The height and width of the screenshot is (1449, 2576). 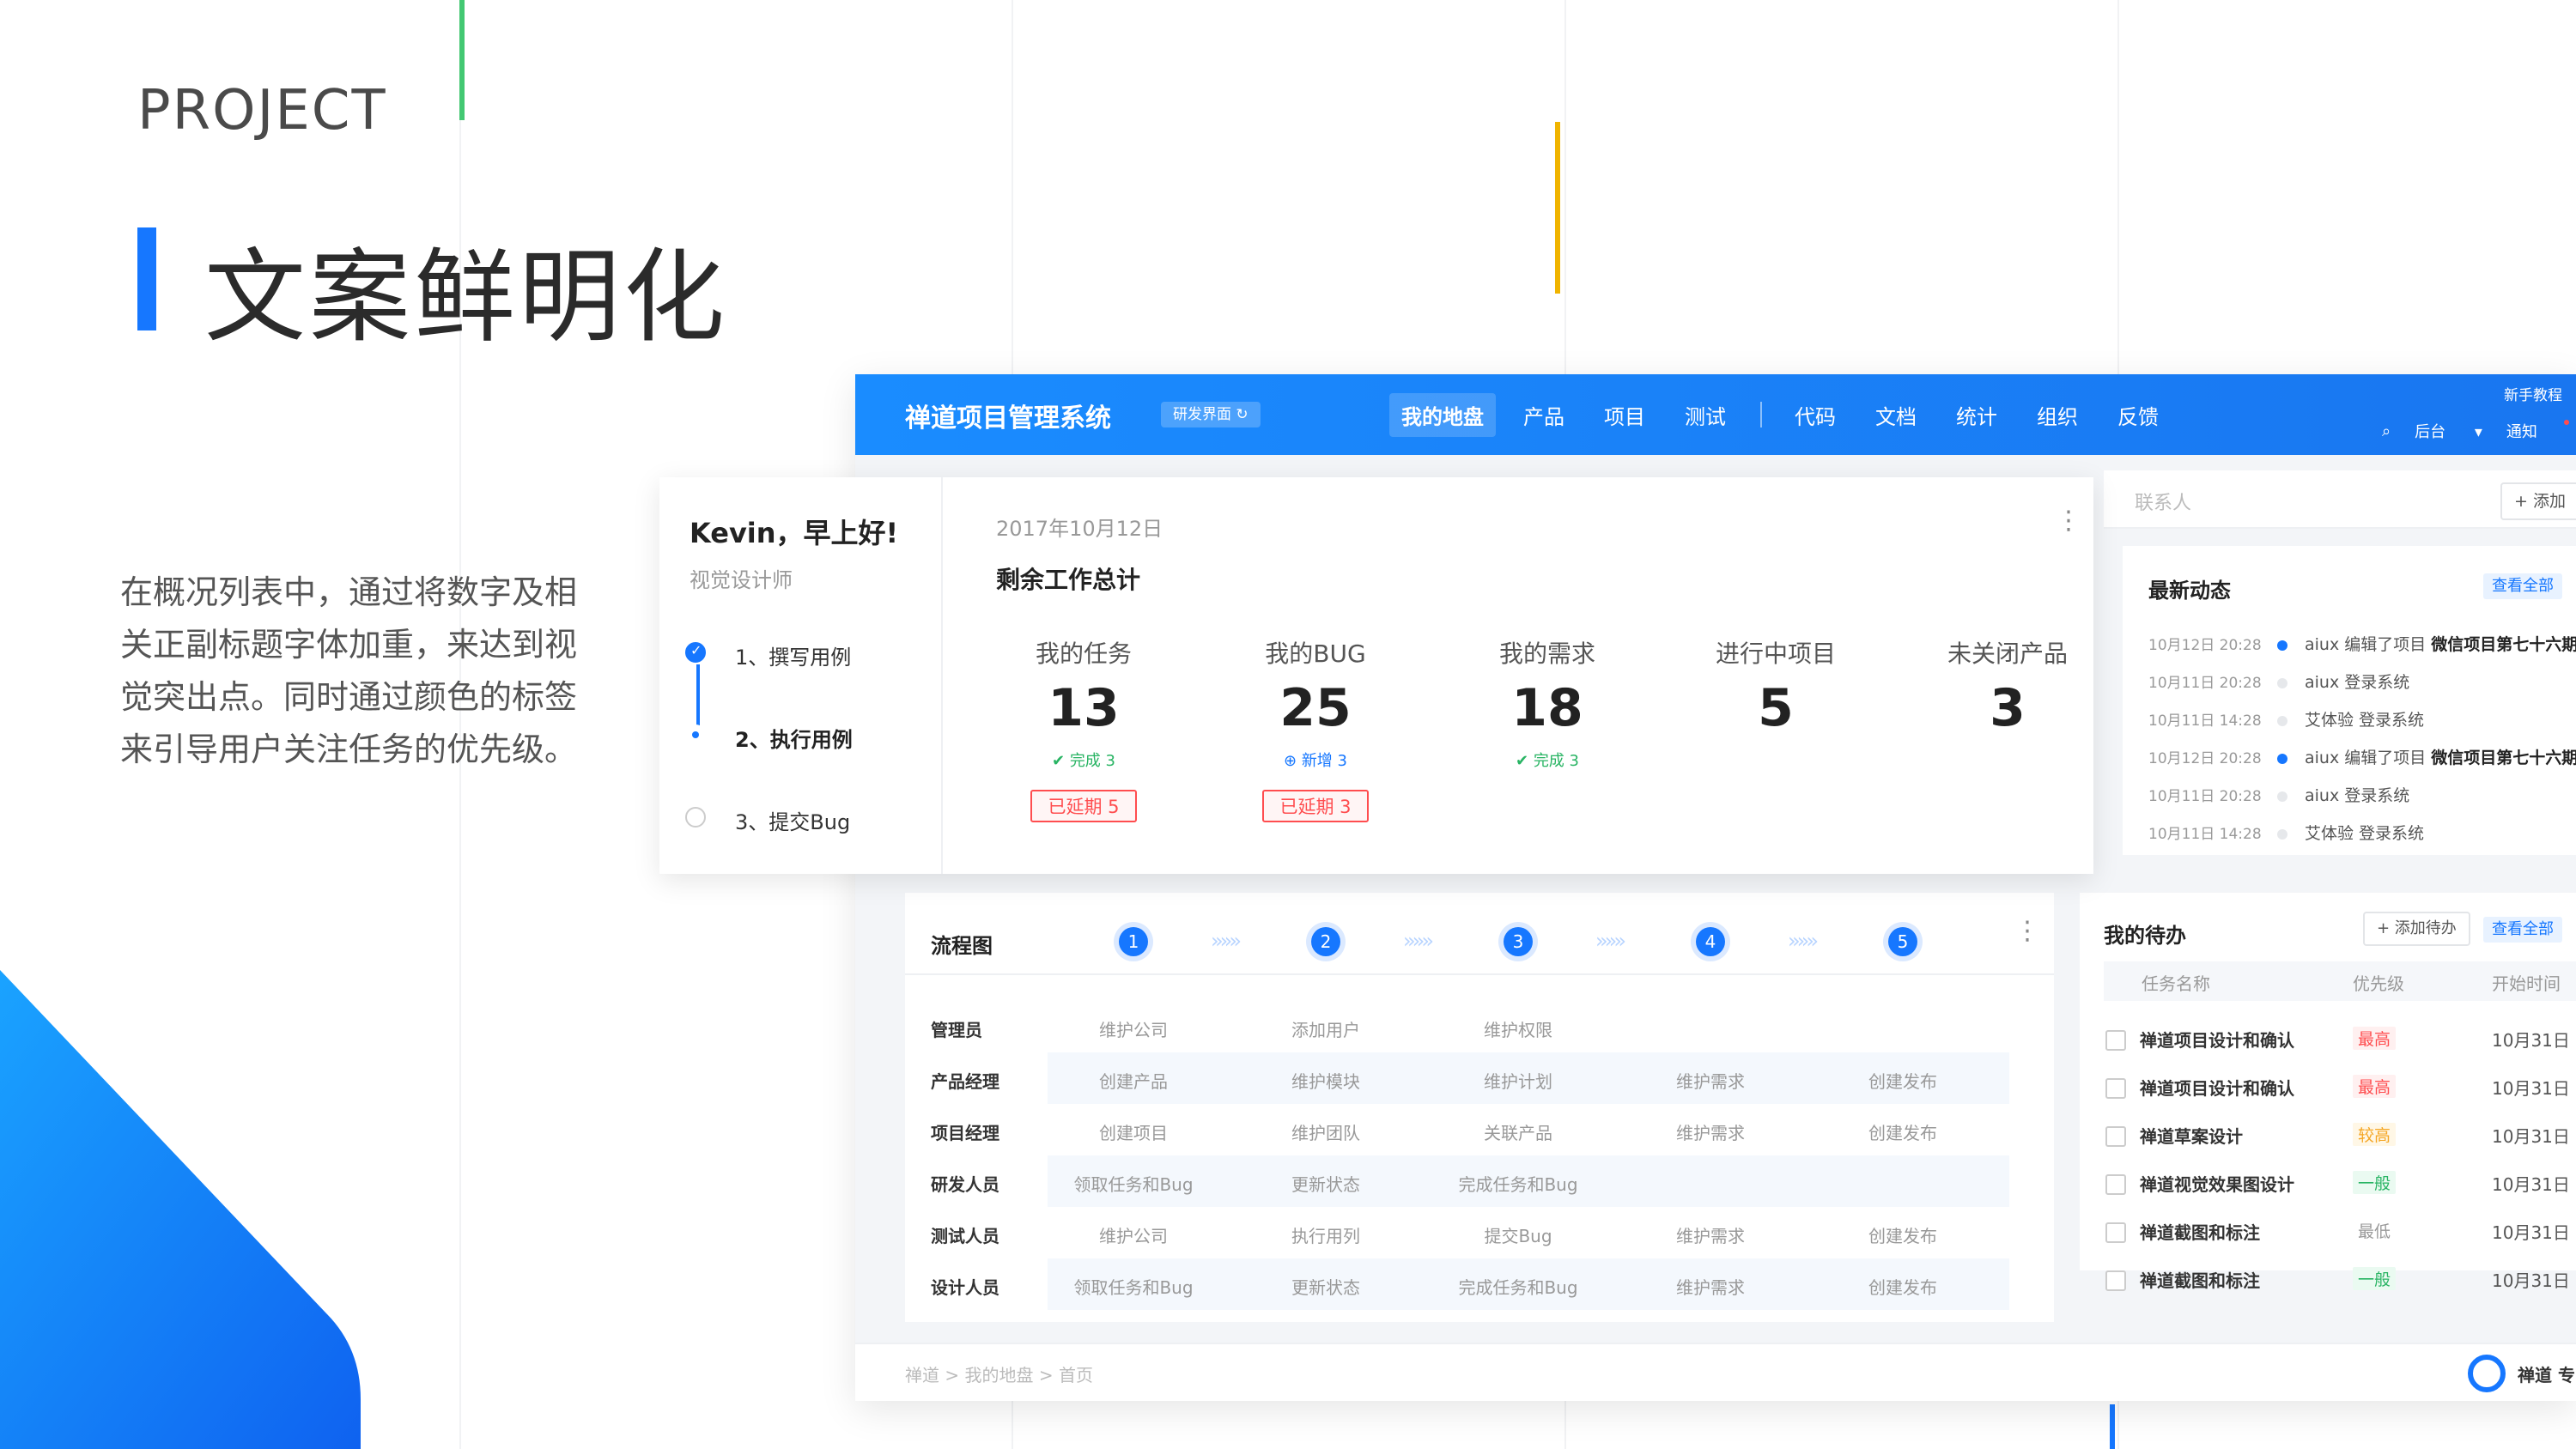 What do you see at coordinates (769, 764) in the screenshot?
I see `step-item: 2、执行用例` at bounding box center [769, 764].